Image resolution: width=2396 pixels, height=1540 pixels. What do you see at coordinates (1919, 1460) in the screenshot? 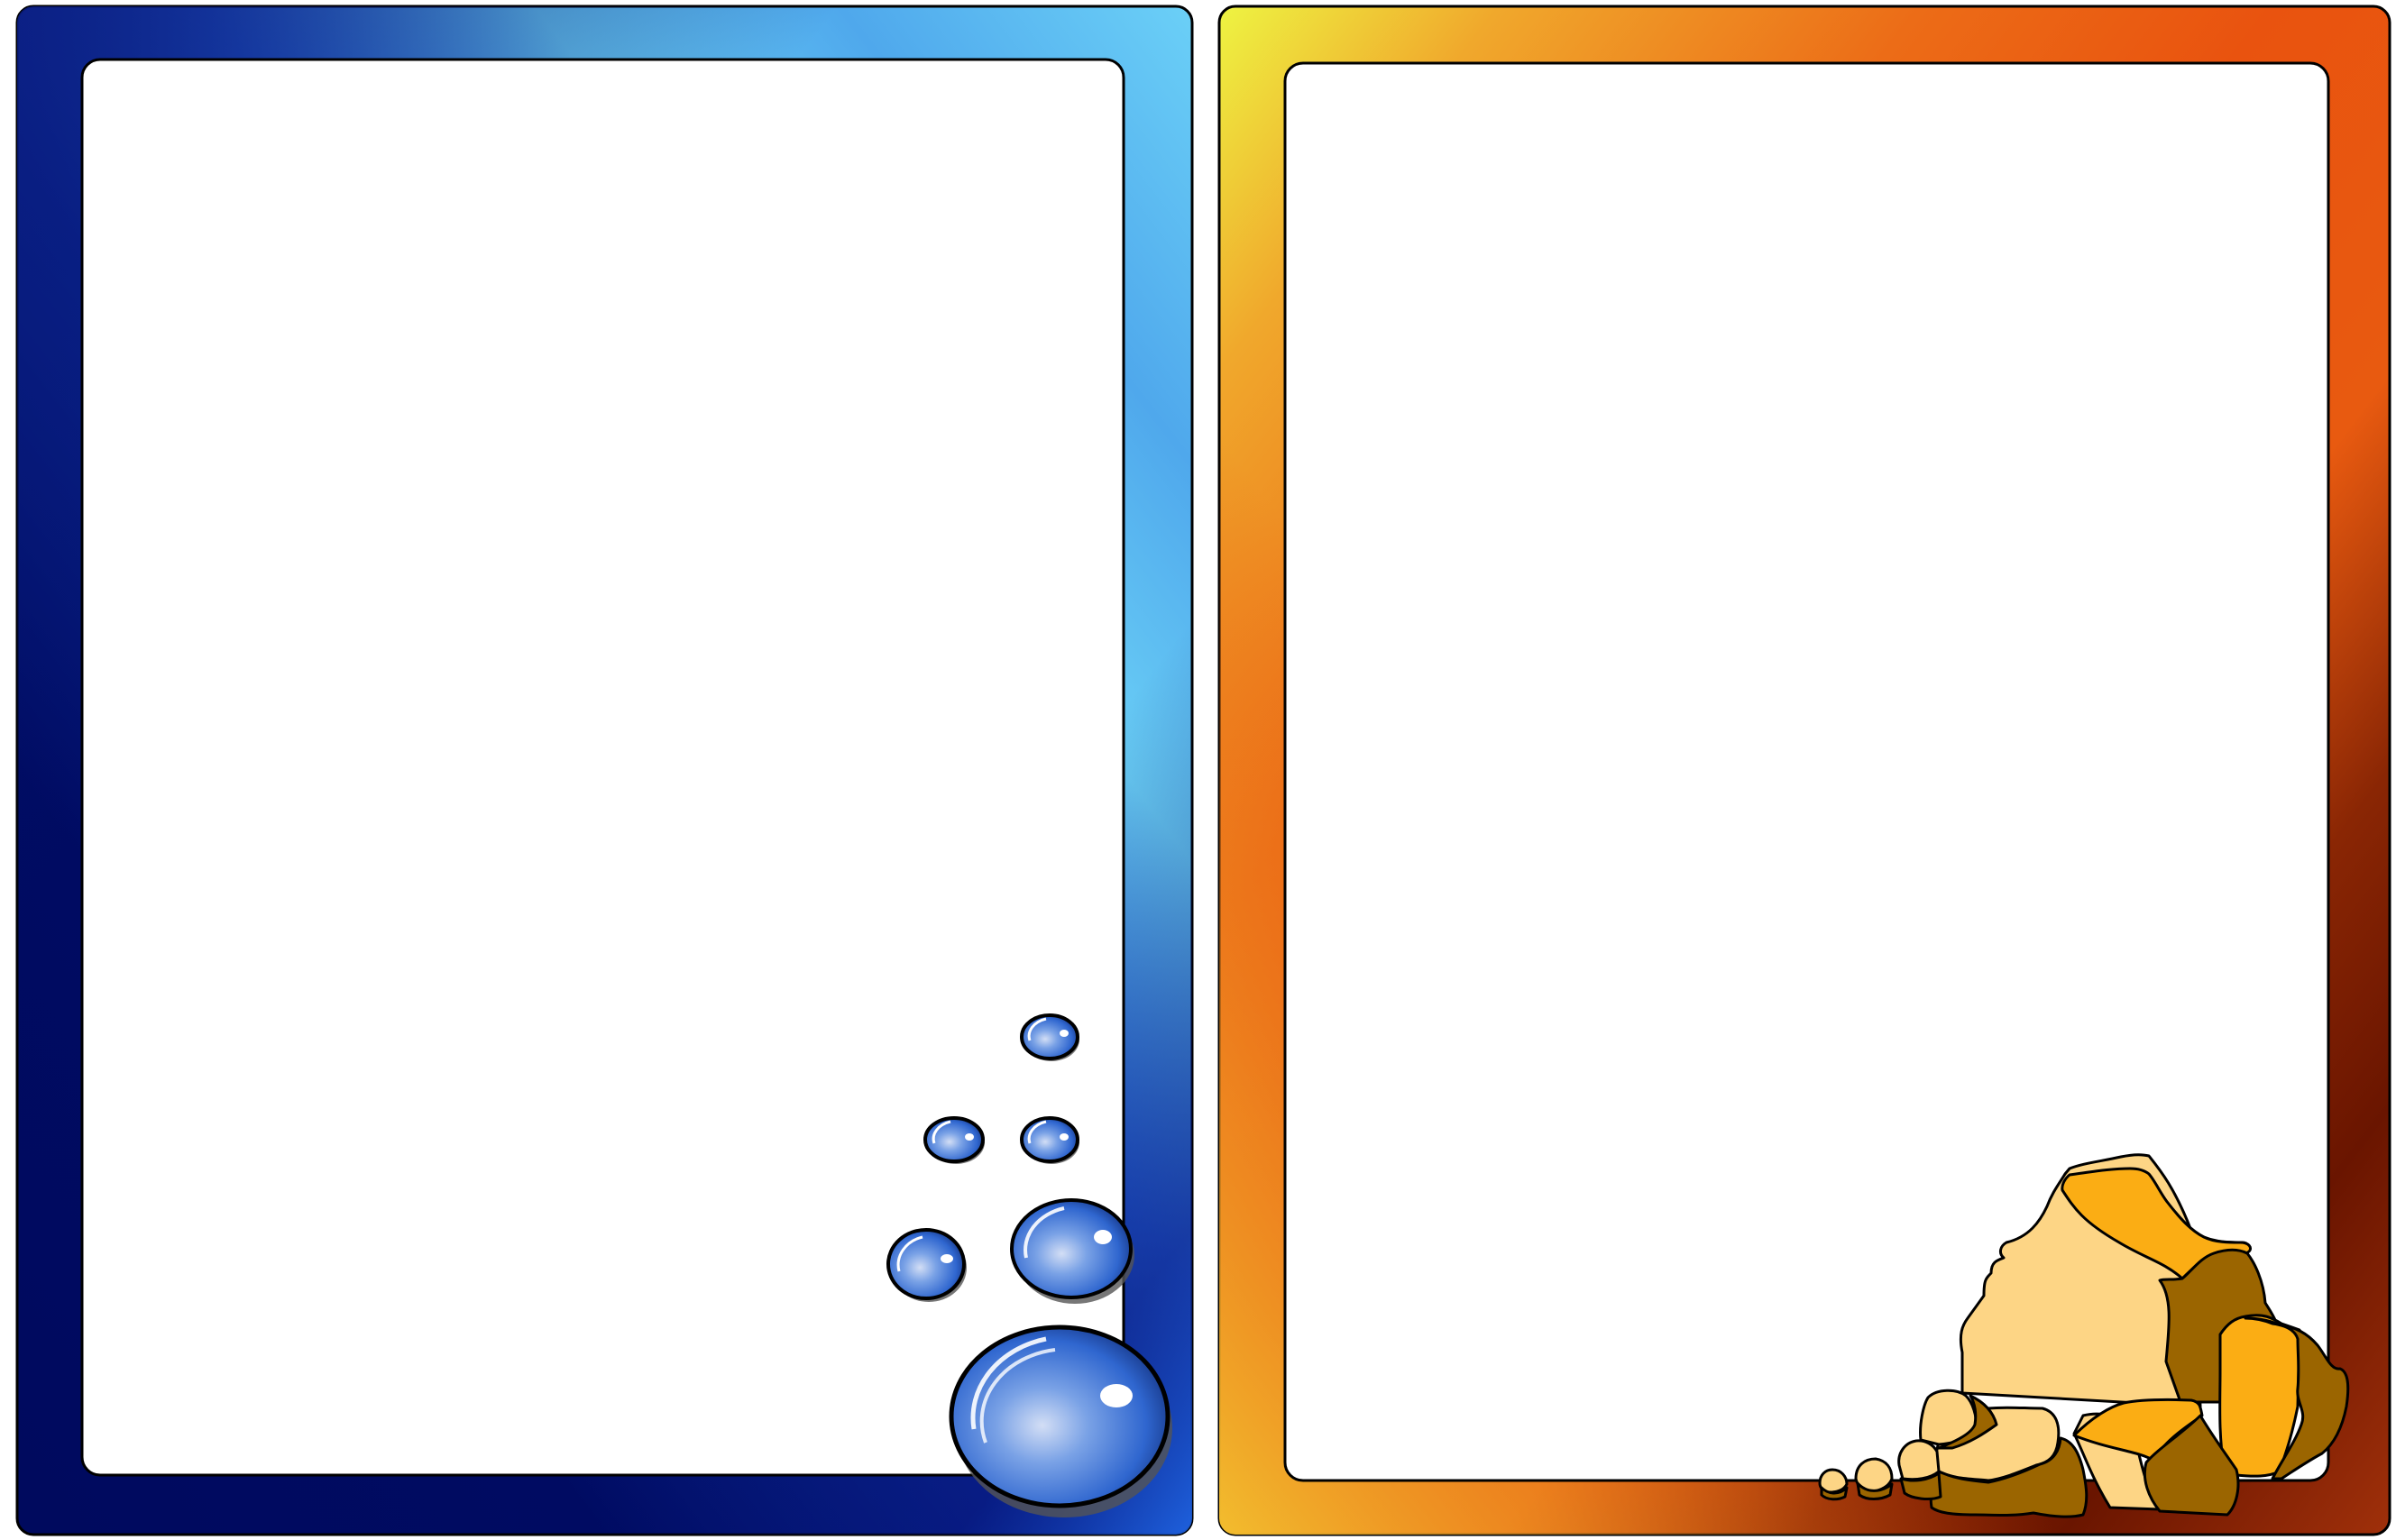
I see `rock` at bounding box center [1919, 1460].